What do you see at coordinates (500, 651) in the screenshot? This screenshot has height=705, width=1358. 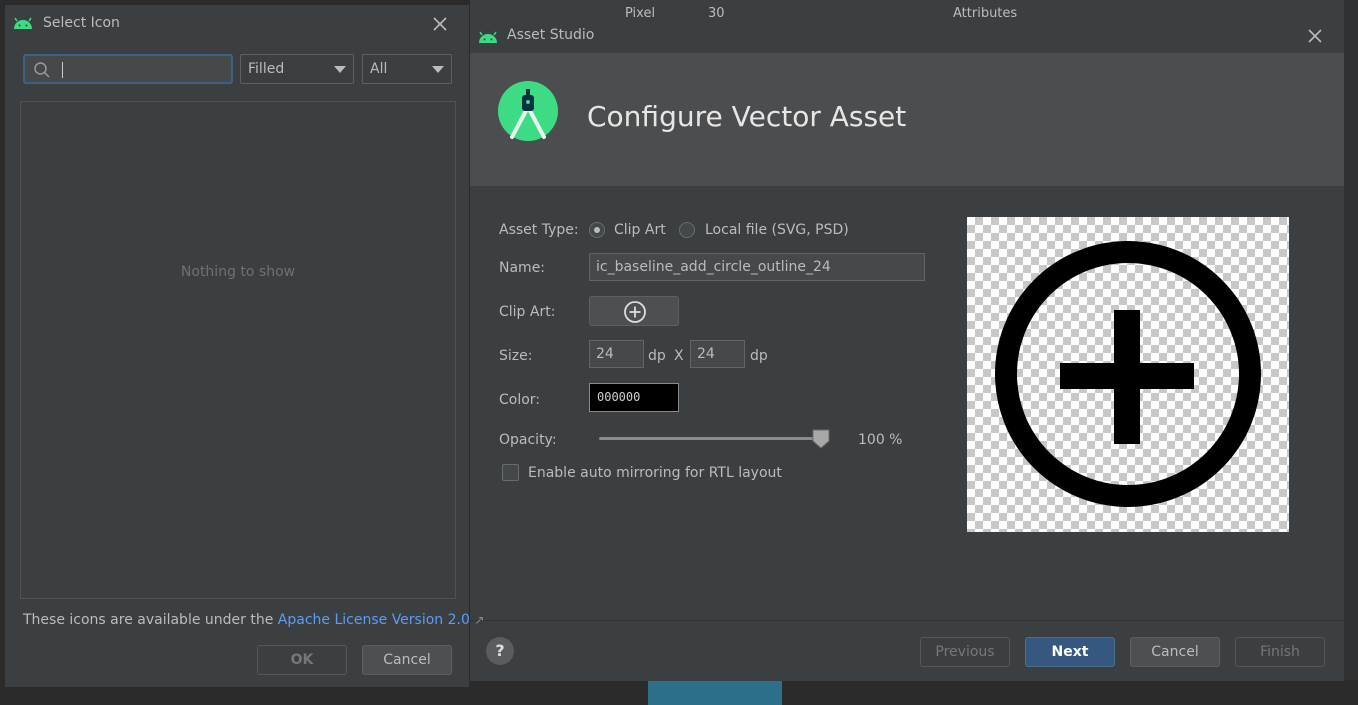 I see `help-button: ?` at bounding box center [500, 651].